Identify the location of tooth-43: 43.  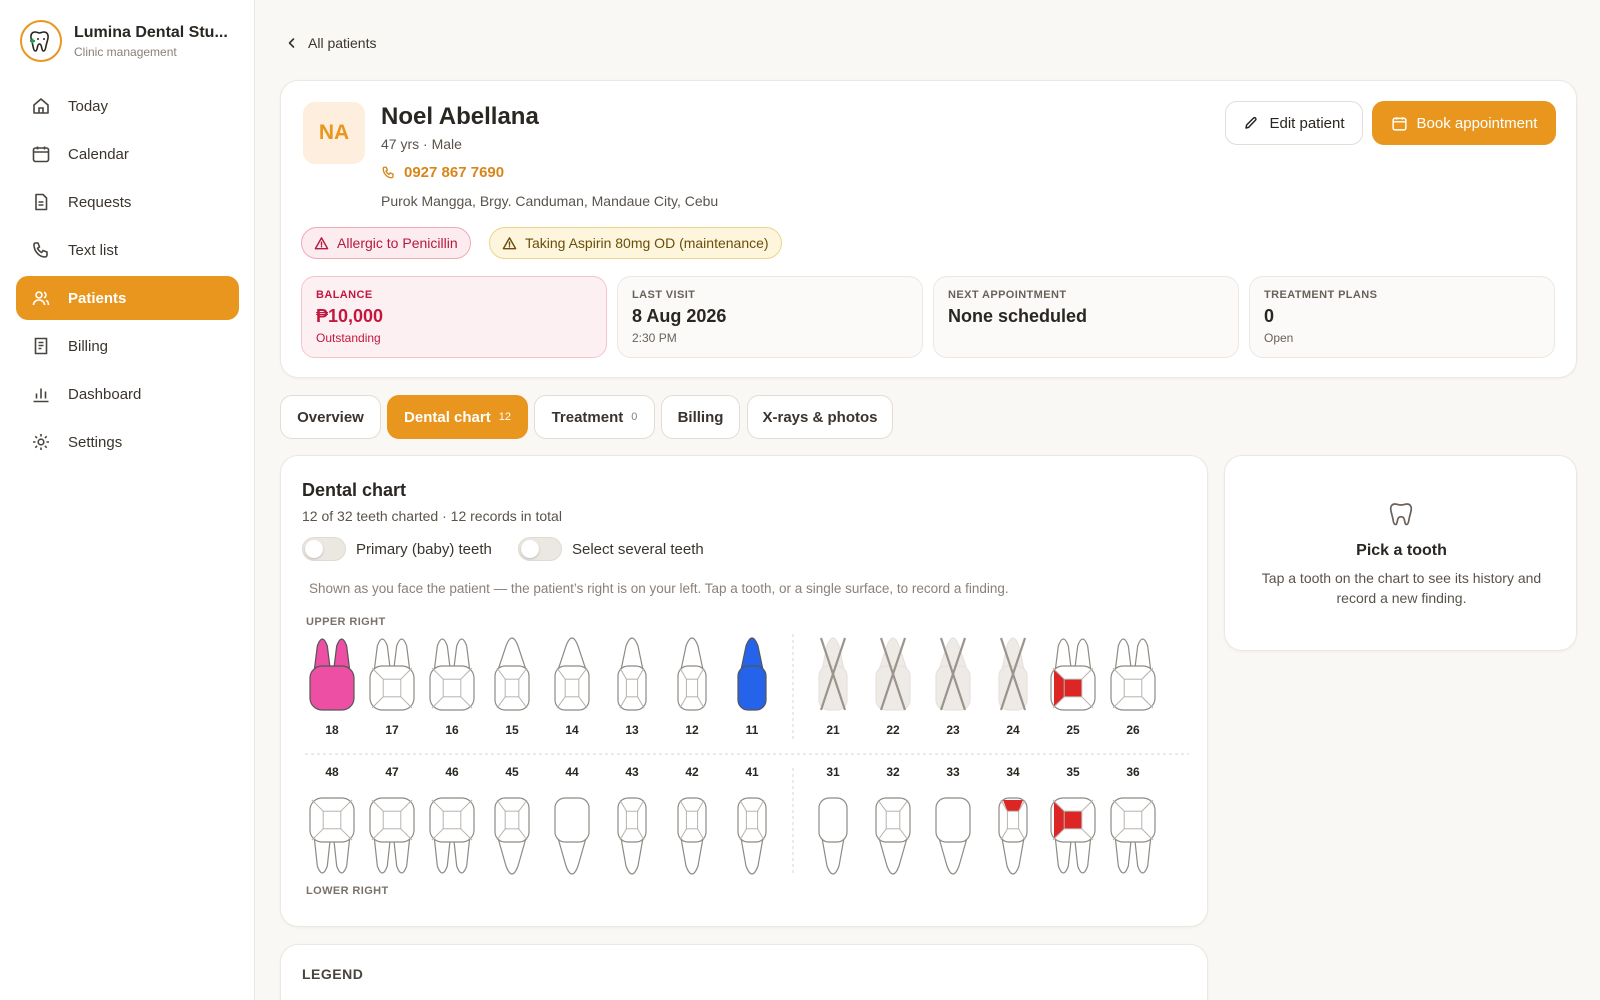
(632, 820).